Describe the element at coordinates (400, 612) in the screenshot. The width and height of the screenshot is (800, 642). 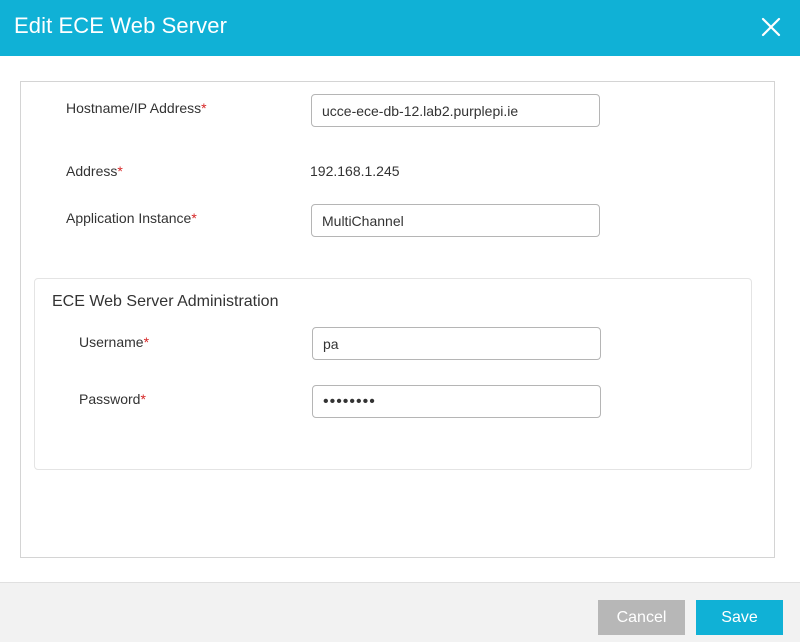
I see `dialog-footer: Cancel Save` at that location.